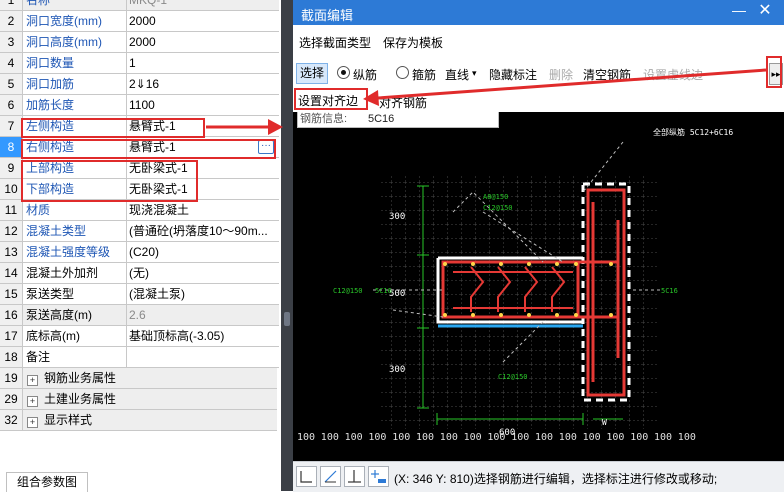 This screenshot has width=784, height=492. I want to click on delete-button: 删除, so click(561, 74).